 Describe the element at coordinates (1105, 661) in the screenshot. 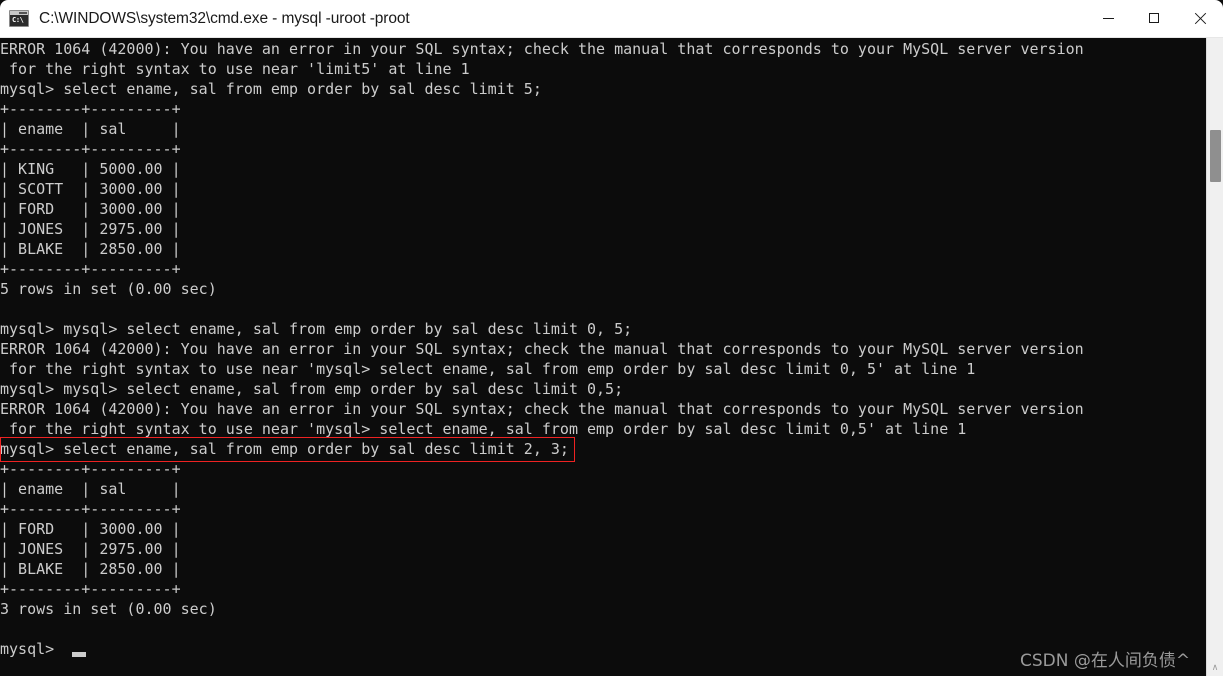

I see `csdn-watermark: CSDN @在人间负债^` at that location.